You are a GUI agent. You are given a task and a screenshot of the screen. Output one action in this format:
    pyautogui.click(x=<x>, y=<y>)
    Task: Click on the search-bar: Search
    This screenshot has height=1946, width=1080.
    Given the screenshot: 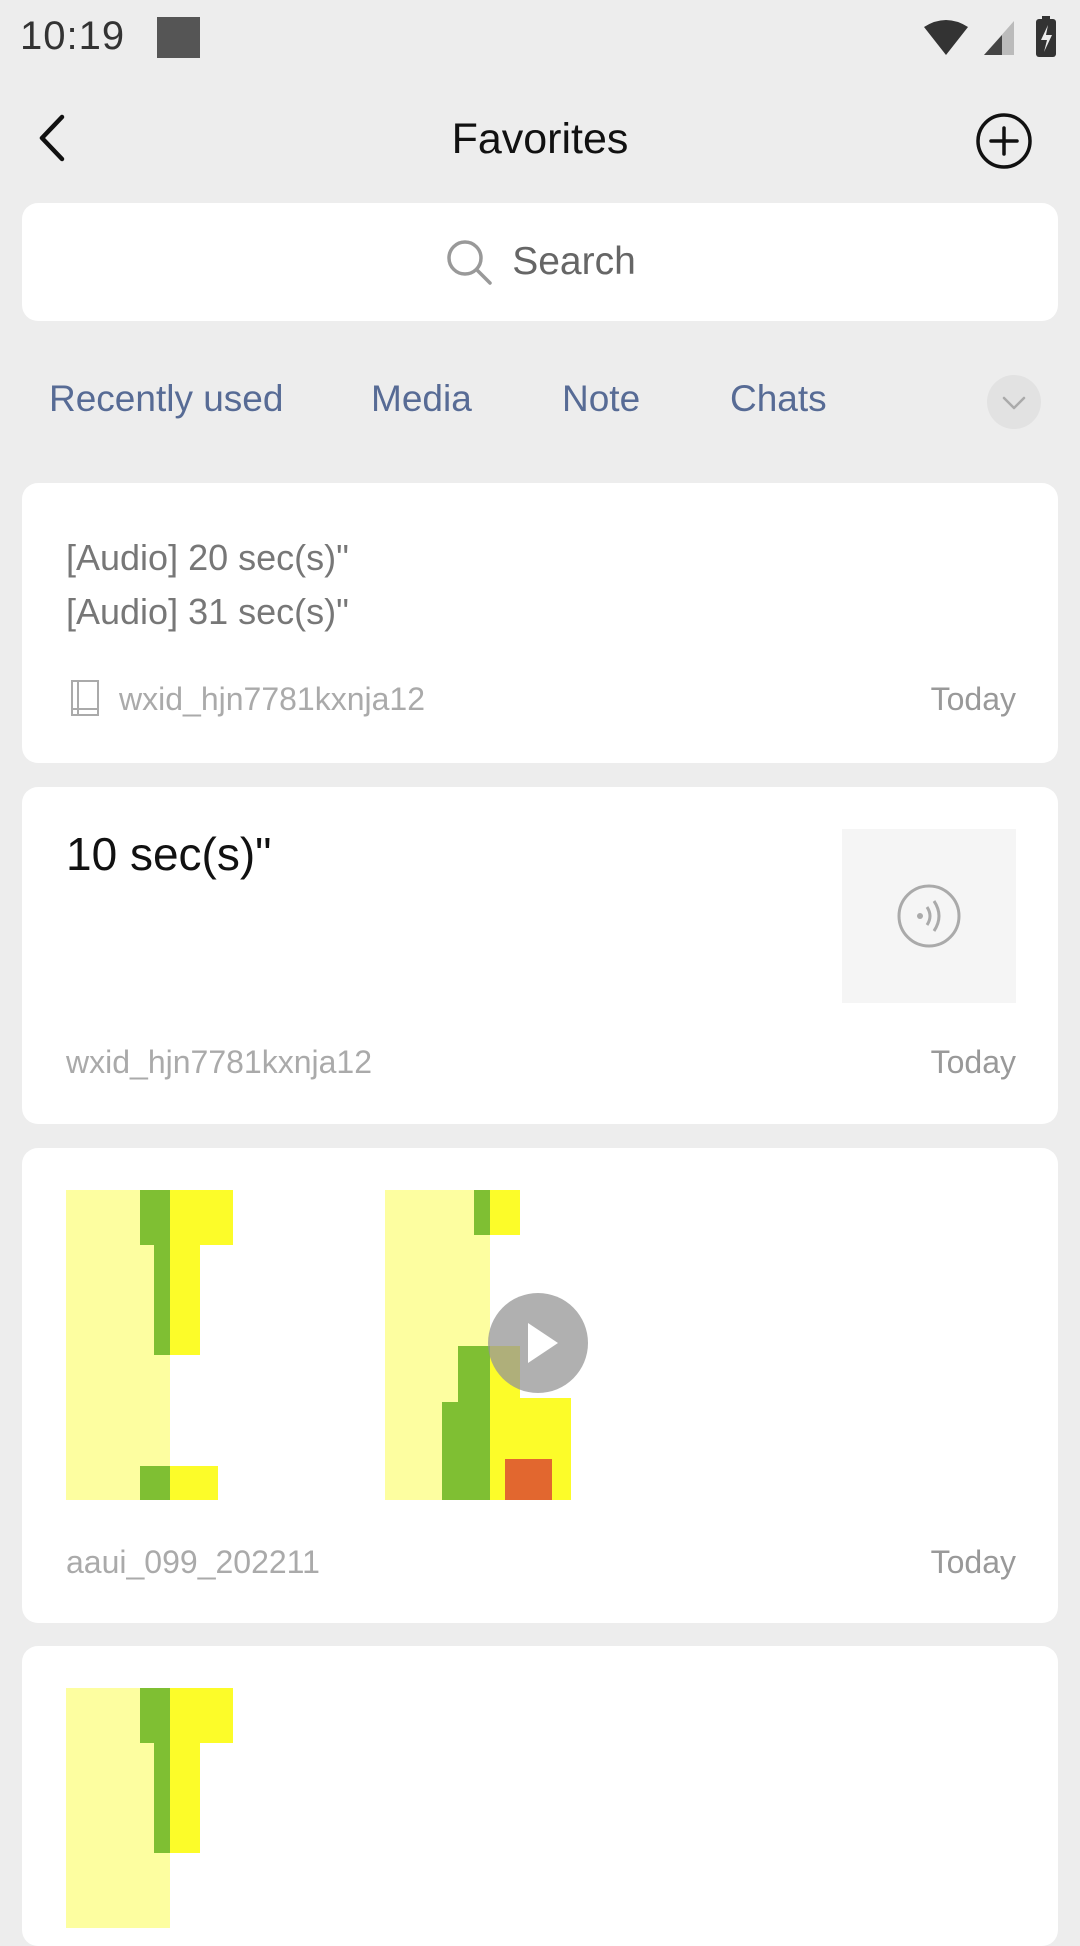 What is the action you would take?
    pyautogui.click(x=540, y=262)
    